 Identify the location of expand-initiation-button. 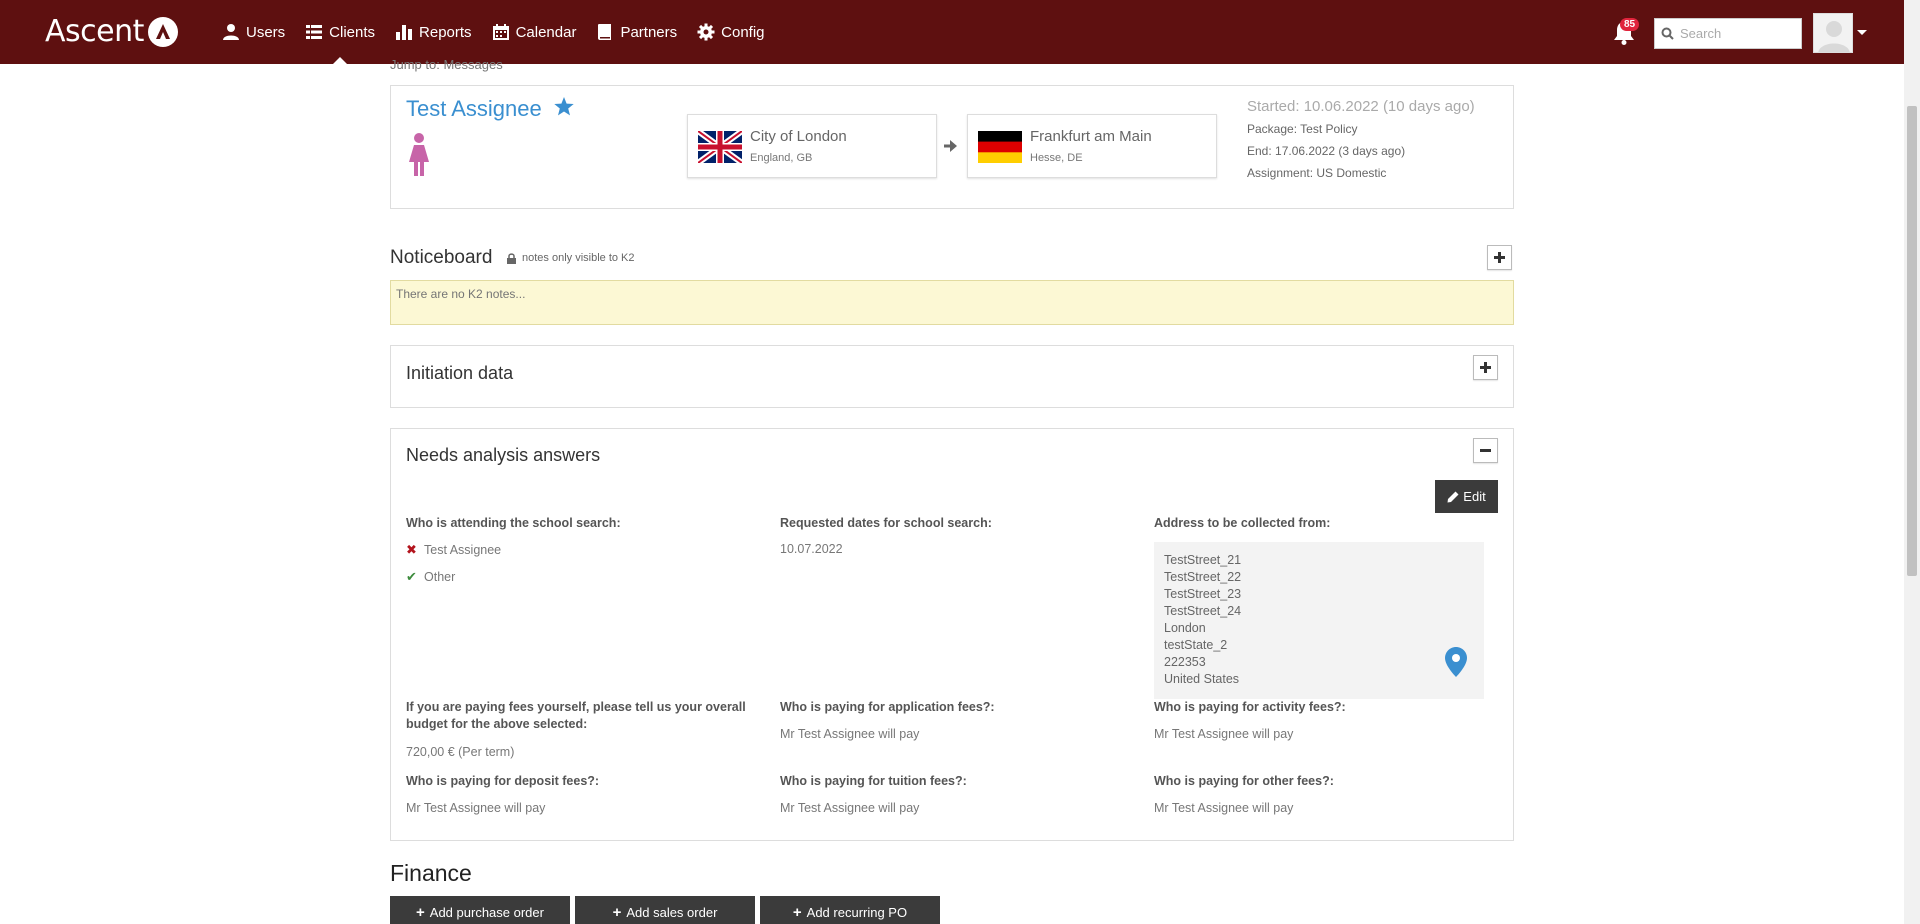
(1485, 367).